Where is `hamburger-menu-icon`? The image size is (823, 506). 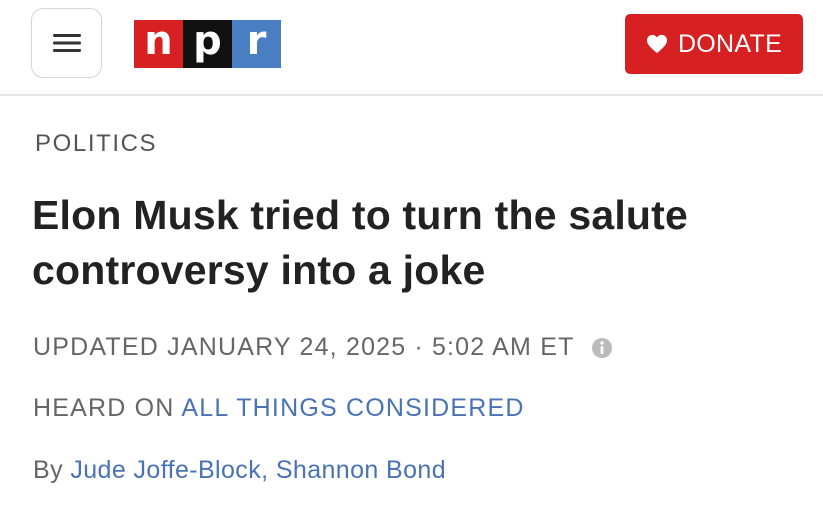 hamburger-menu-icon is located at coordinates (66, 43).